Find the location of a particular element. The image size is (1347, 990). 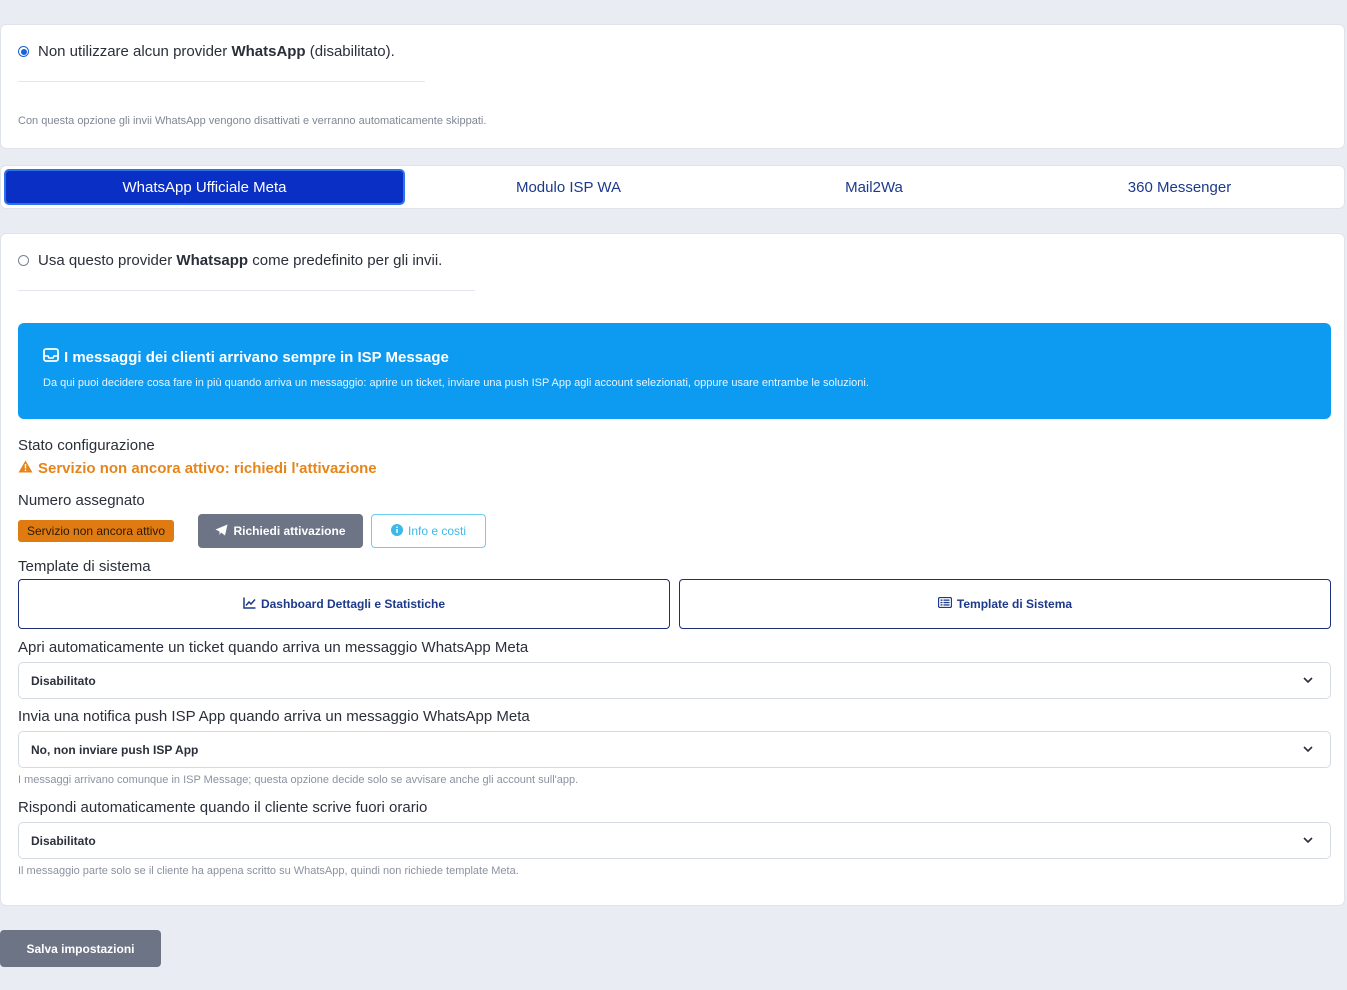

dashboard-button: Dashboard Dettagli e Statistiche is located at coordinates (344, 604).